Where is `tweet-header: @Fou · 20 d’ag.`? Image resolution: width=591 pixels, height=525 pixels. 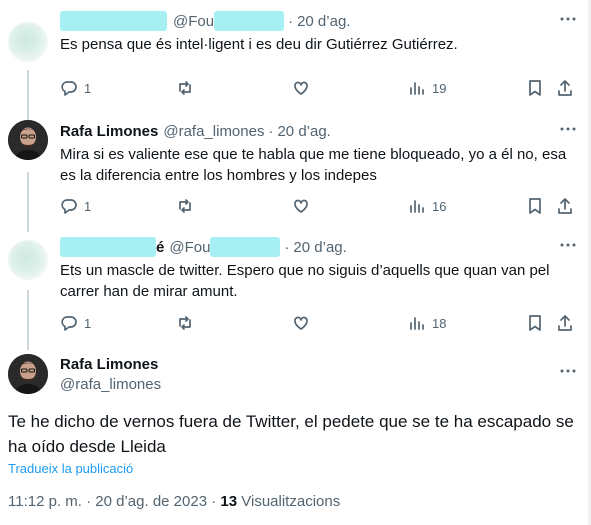 tweet-header: @Fou · 20 d’ag. is located at coordinates (205, 21).